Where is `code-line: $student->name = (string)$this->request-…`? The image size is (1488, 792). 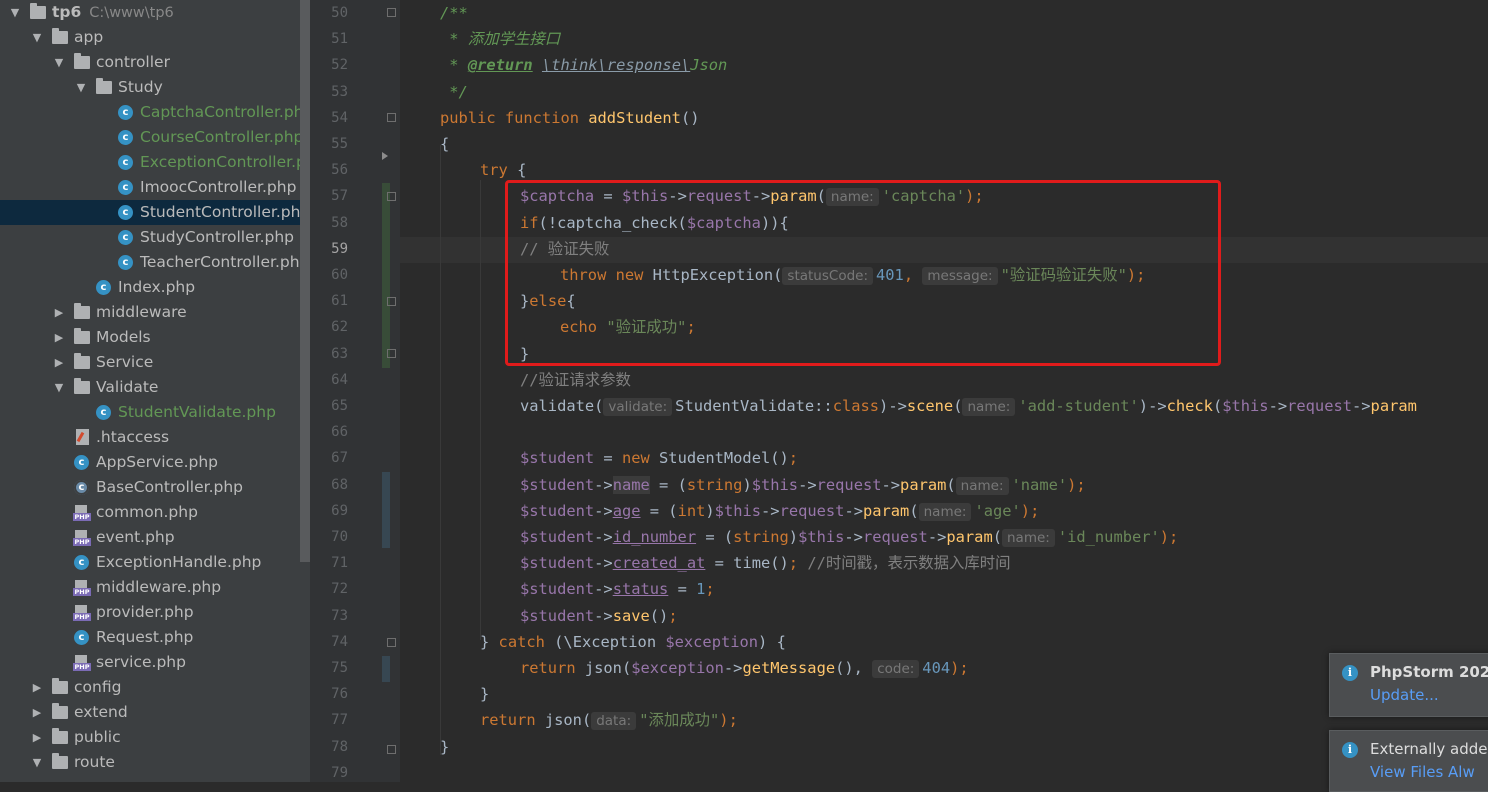 code-line: $student->name = (string)$this->request-… is located at coordinates (803, 485).